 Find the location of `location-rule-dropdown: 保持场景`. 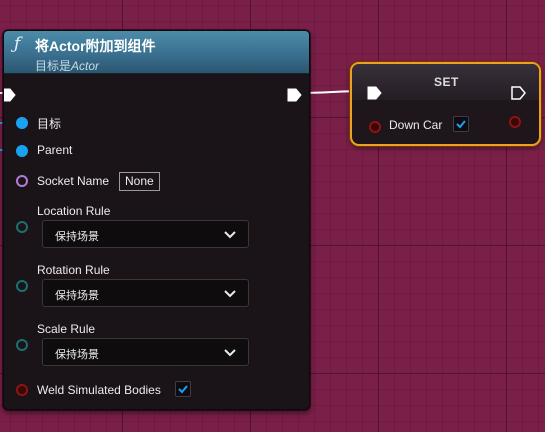

location-rule-dropdown: 保持场景 is located at coordinates (145, 234).